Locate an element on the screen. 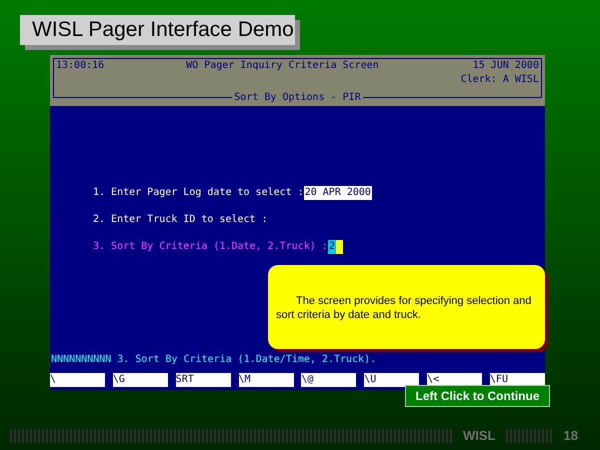 The image size is (600, 450). continue-button: Left Click to Continue is located at coordinates (477, 396).